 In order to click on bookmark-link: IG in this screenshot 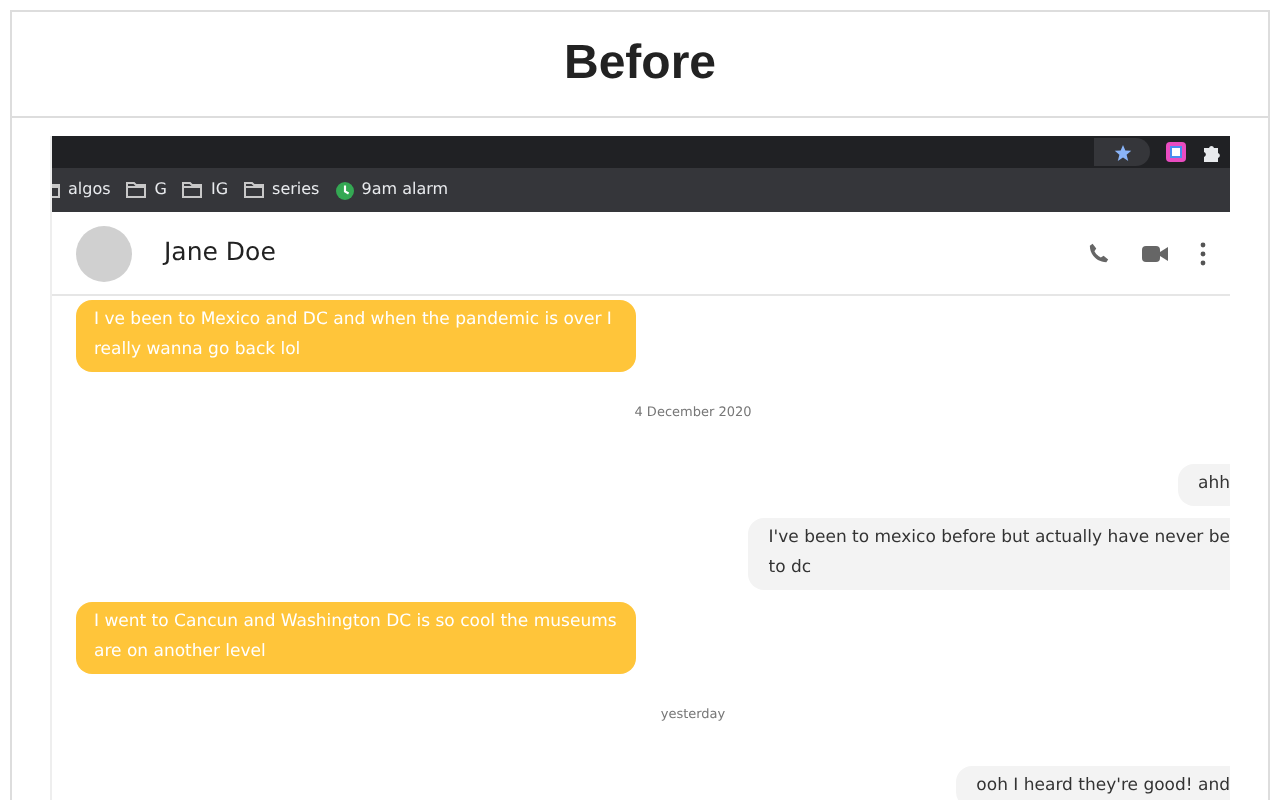, I will do `click(219, 190)`.